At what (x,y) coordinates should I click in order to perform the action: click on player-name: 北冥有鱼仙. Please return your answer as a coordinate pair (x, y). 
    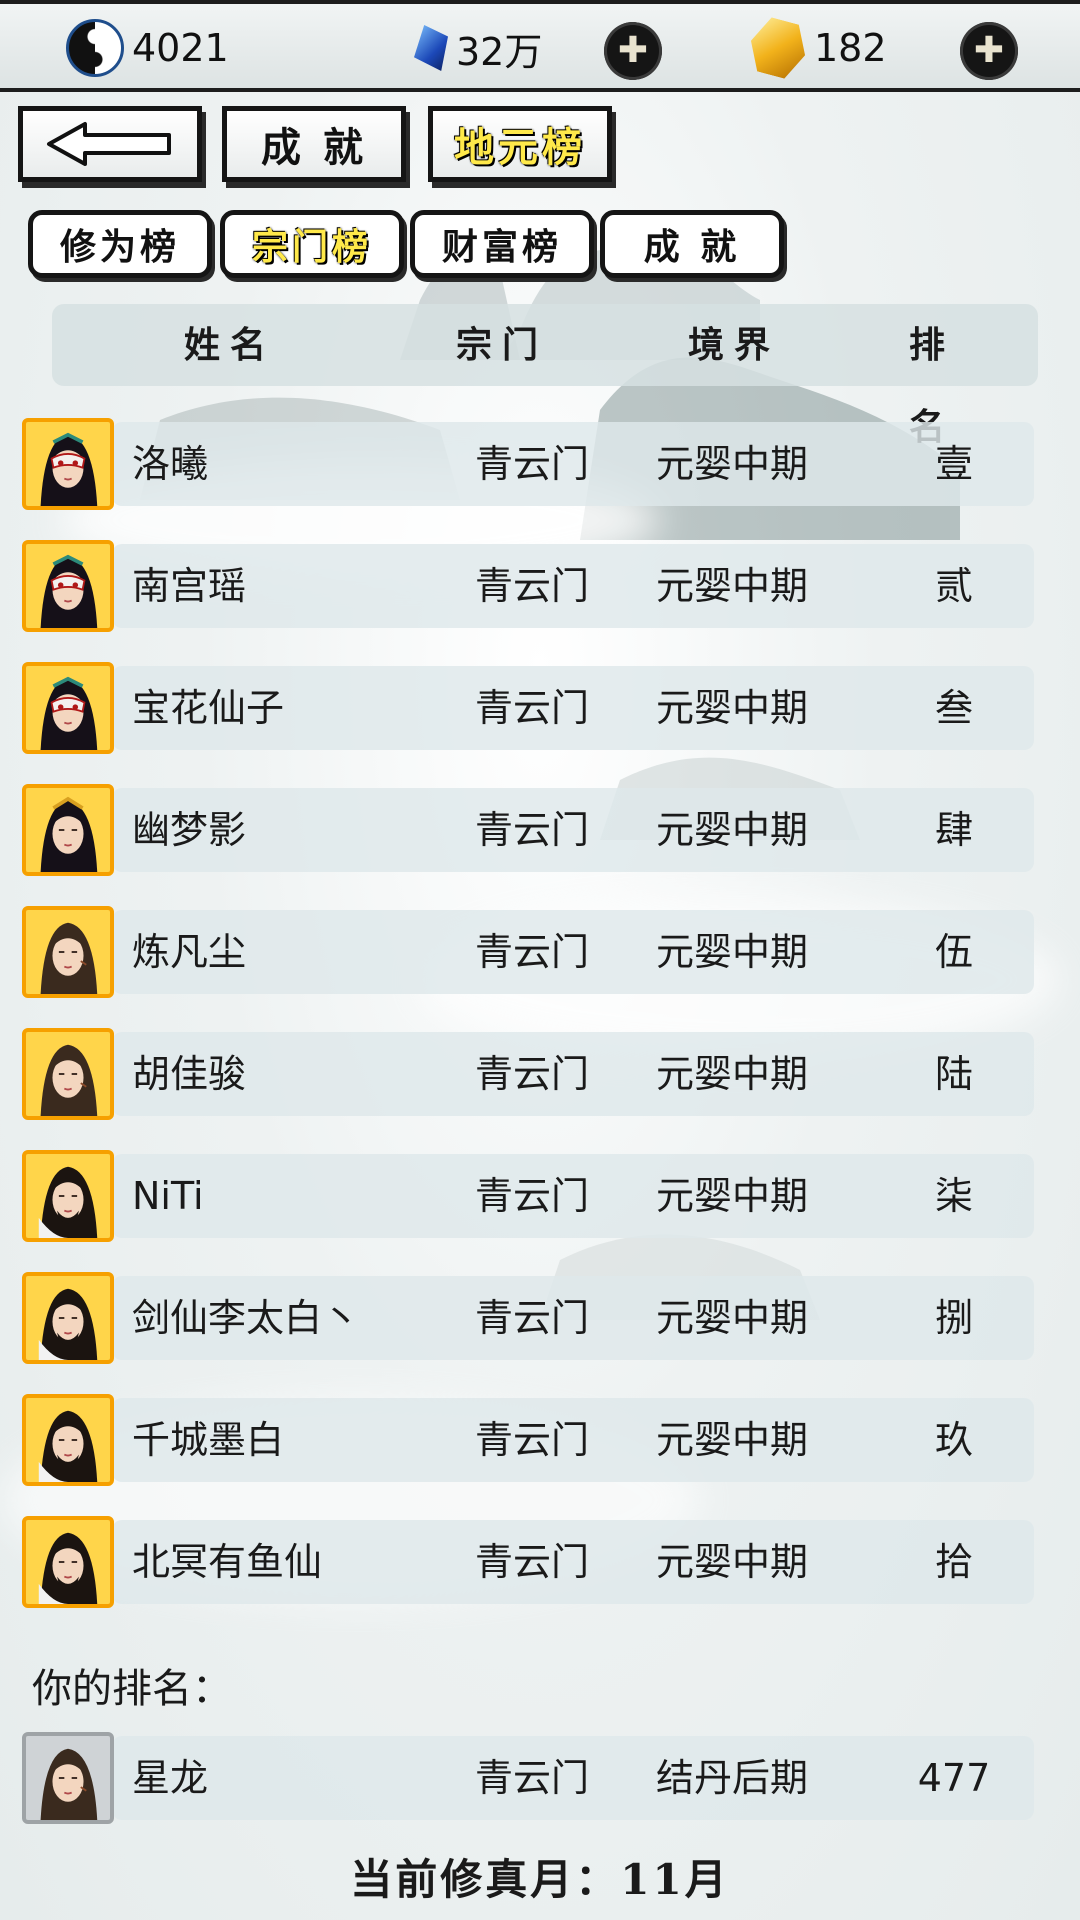
    Looking at the image, I should click on (227, 1562).